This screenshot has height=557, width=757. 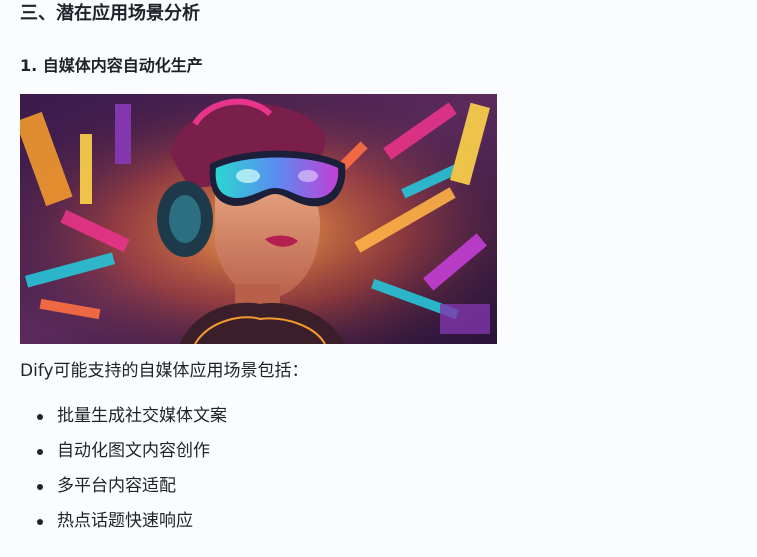 I want to click on list-item-text: 批量生成社交媒体文案, so click(x=142, y=416).